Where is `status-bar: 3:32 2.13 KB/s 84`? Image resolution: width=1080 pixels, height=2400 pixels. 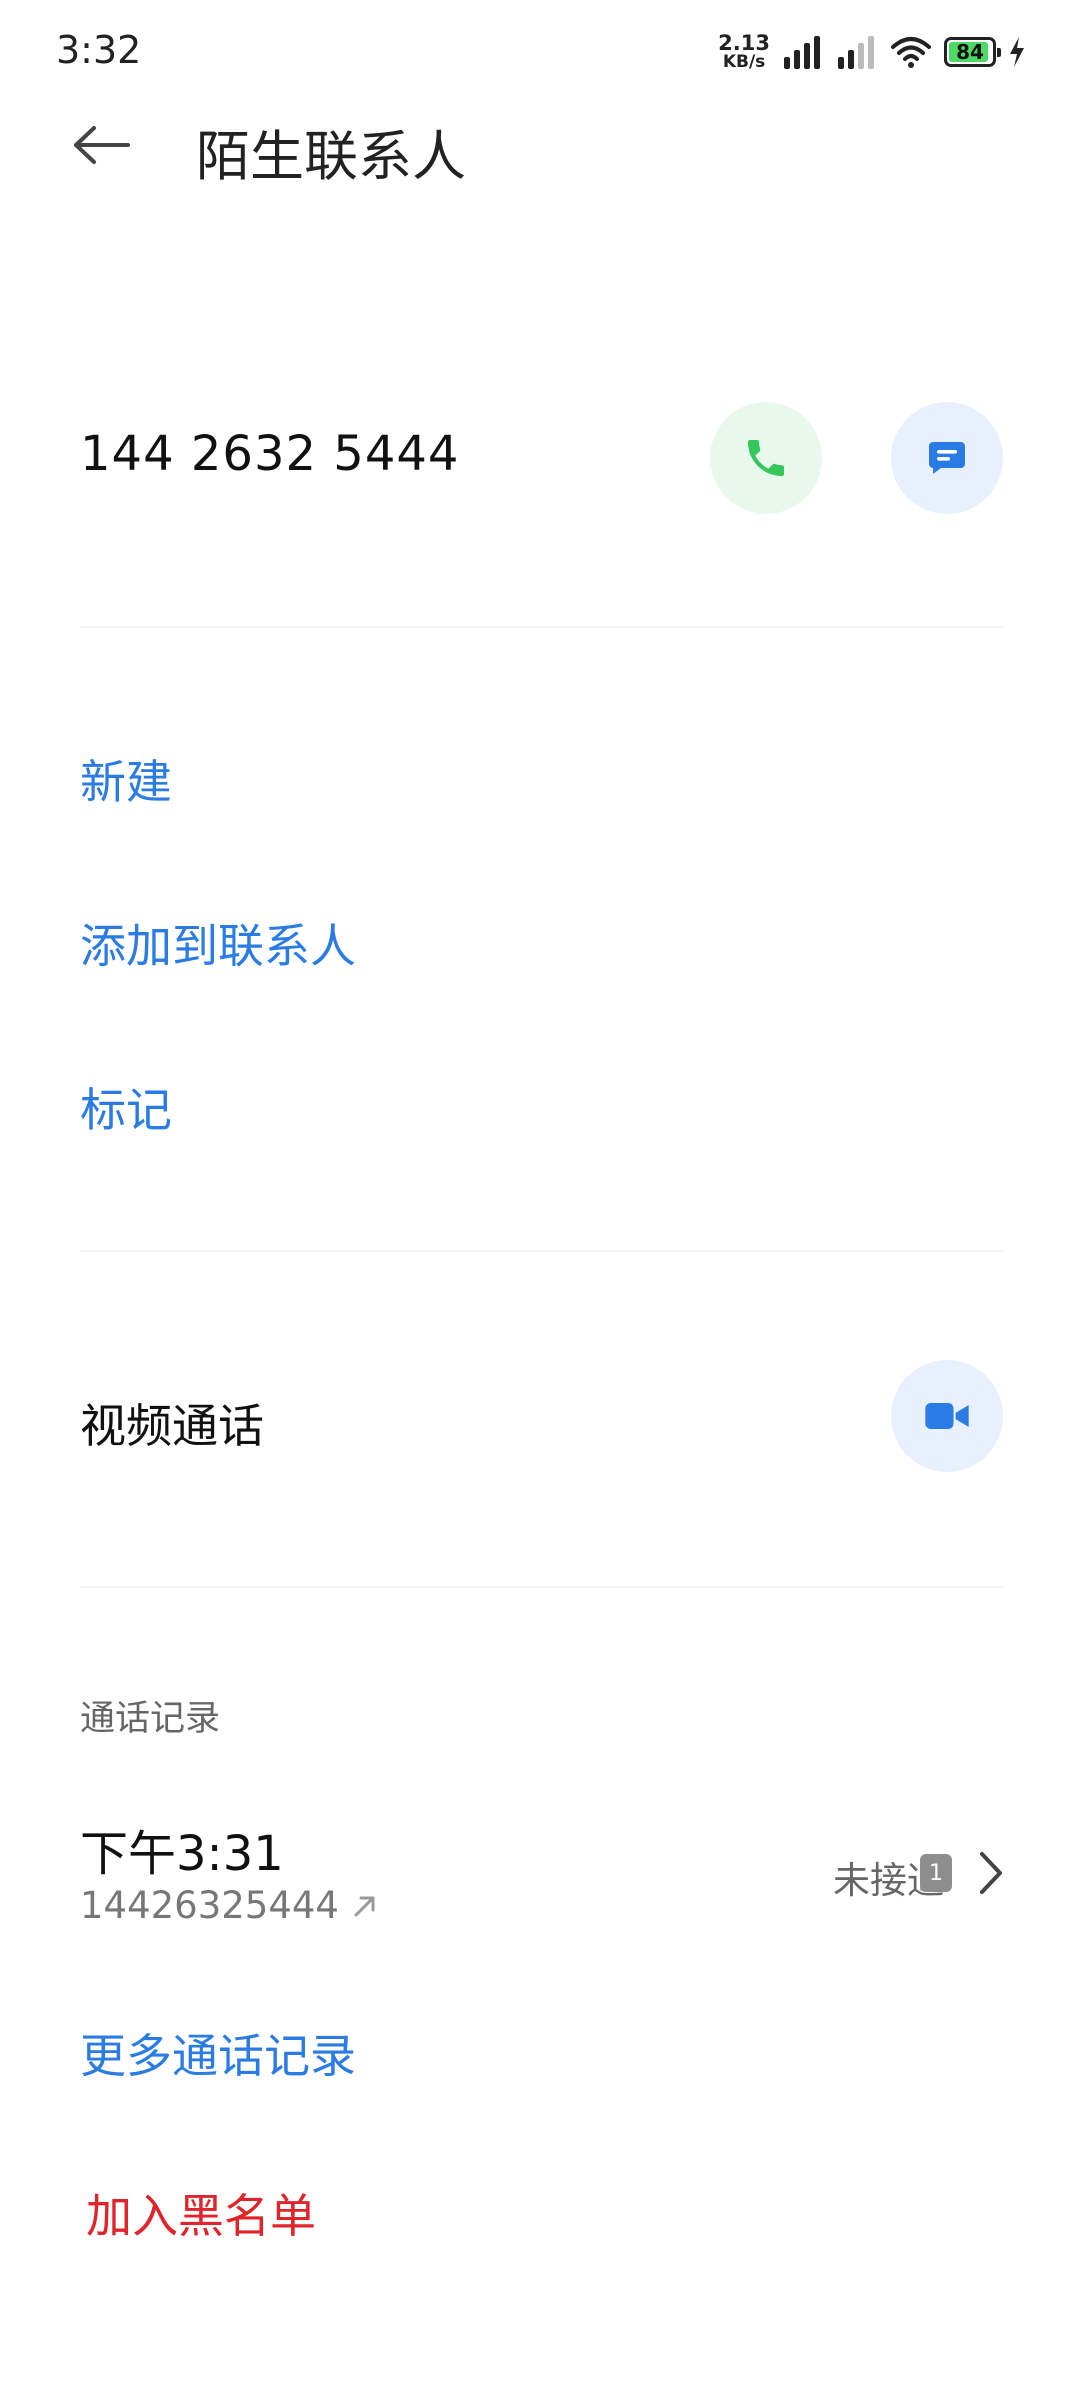
status-bar: 3:32 2.13 KB/s 84 is located at coordinates (540, 50).